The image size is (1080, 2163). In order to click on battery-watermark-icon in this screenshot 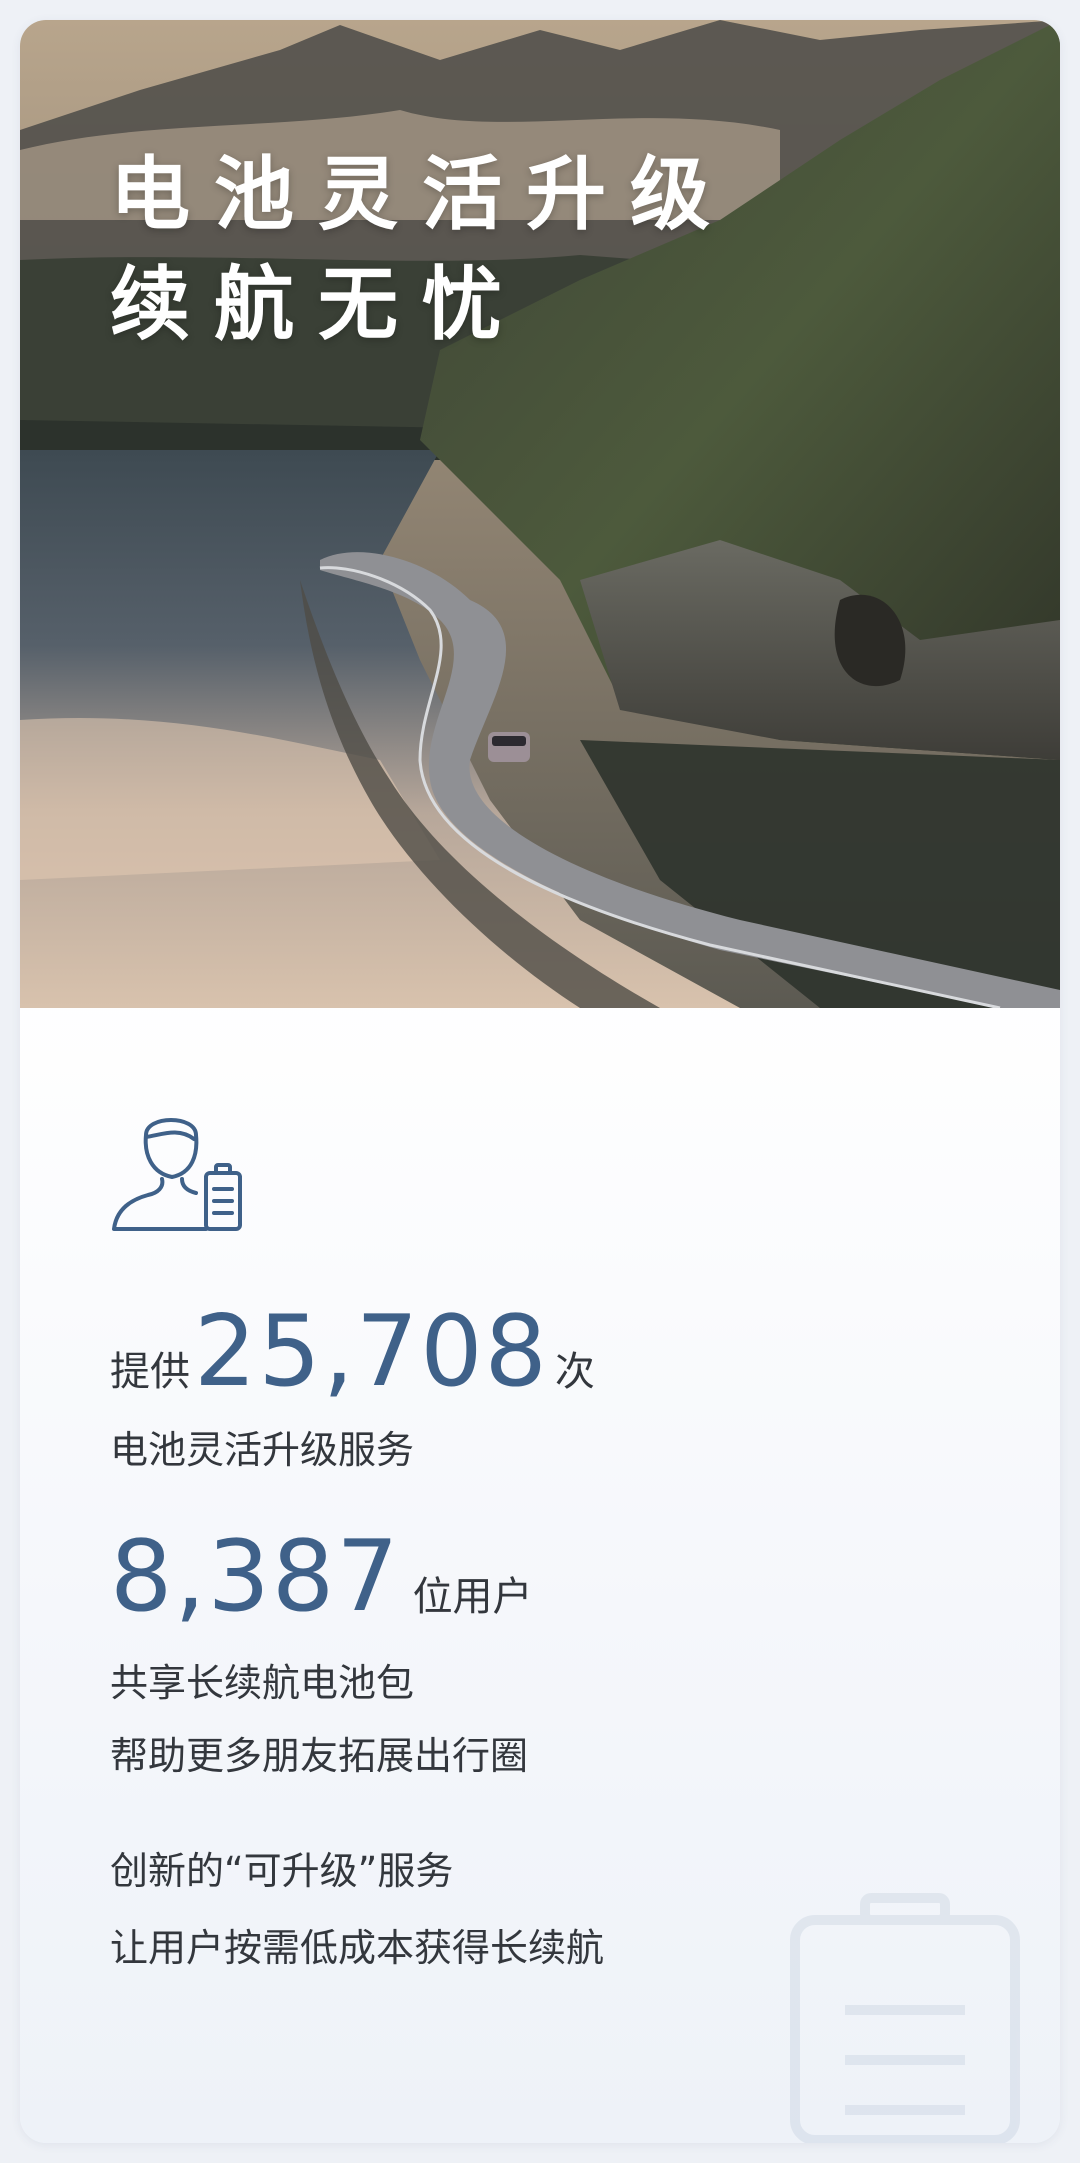, I will do `click(905, 2018)`.